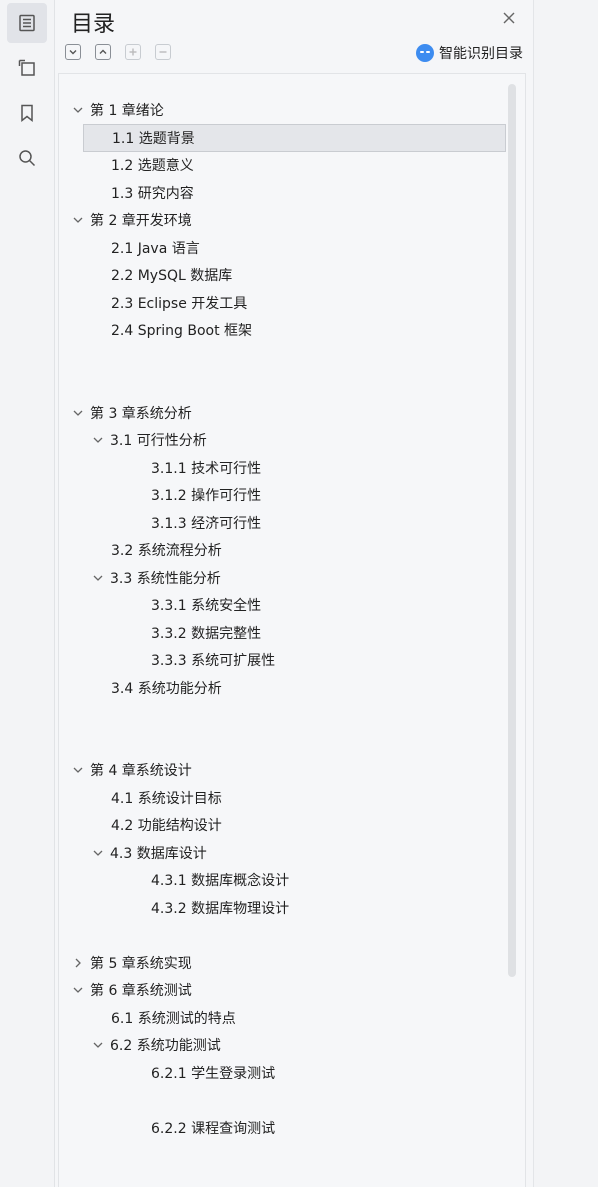 The image size is (598, 1187). What do you see at coordinates (158, 853) in the screenshot?
I see `toc-item-label: 4.3 数据库设计` at bounding box center [158, 853].